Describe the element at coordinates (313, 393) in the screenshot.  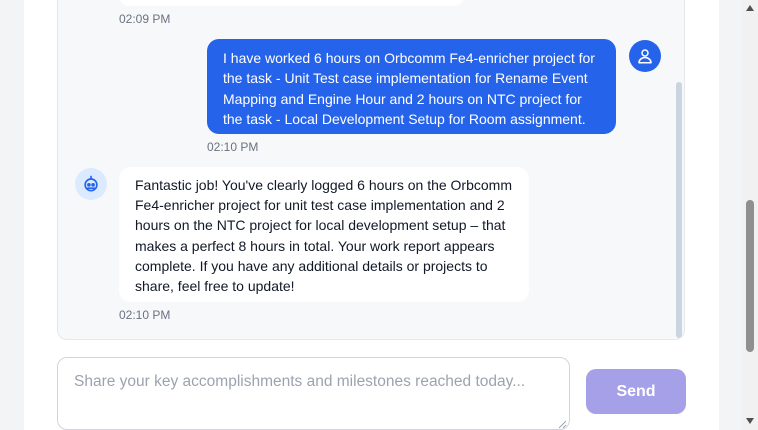
I see `accomplishments-input` at that location.